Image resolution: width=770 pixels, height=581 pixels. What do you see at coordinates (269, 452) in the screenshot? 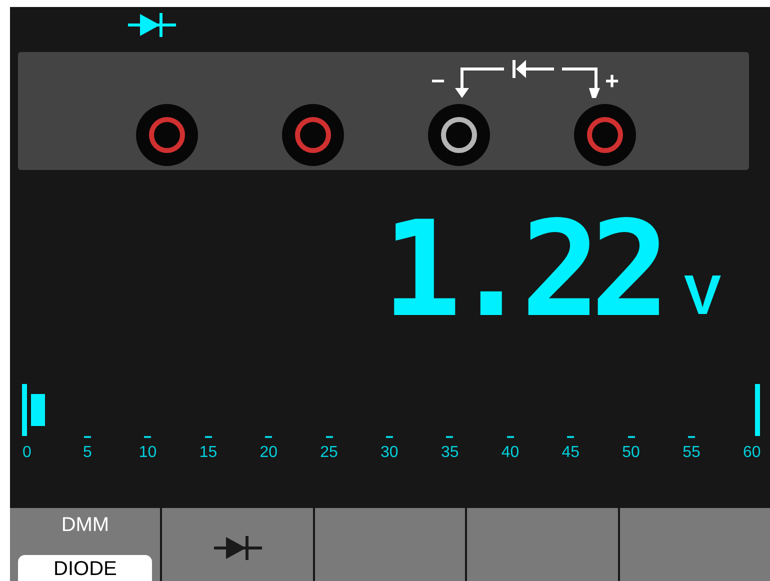
I see `scale-label: 20` at bounding box center [269, 452].